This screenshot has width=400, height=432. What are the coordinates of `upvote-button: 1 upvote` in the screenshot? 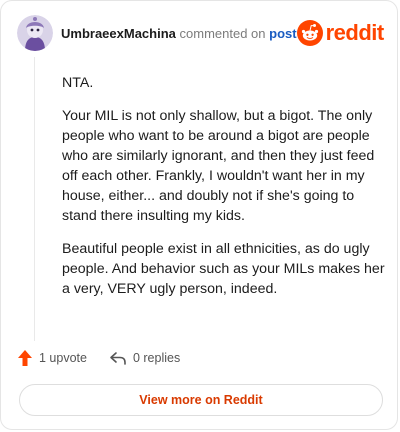 It's located at (52, 358).